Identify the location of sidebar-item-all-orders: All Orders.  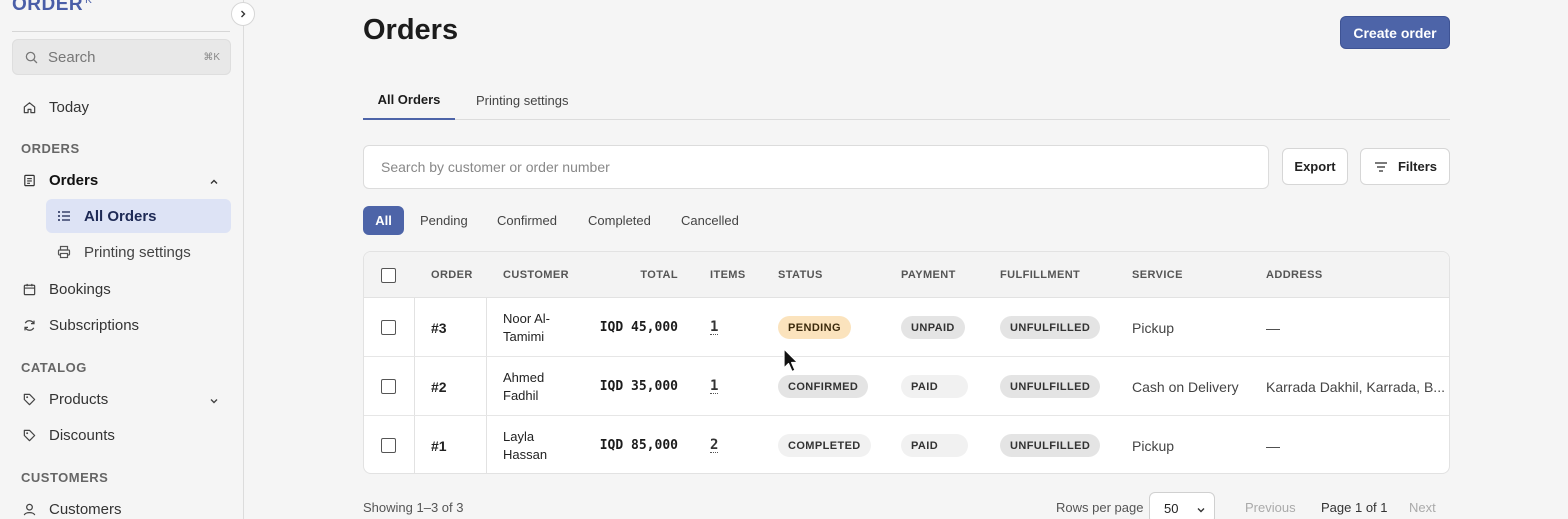
(138, 216).